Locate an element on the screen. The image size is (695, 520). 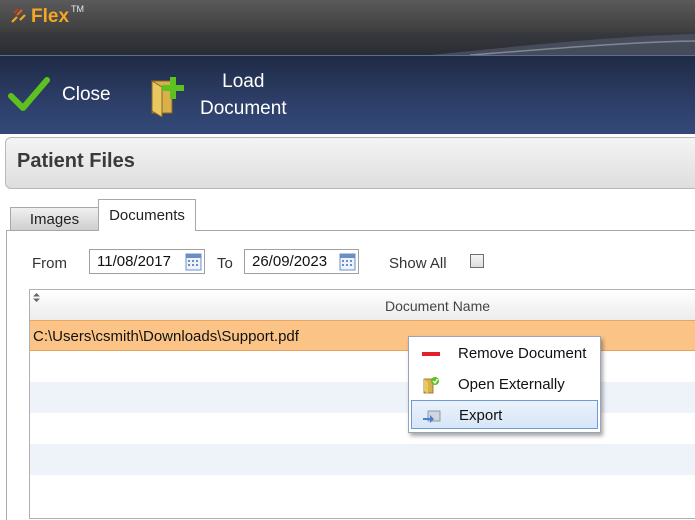
decorative-swoosh is located at coordinates (562, 44).